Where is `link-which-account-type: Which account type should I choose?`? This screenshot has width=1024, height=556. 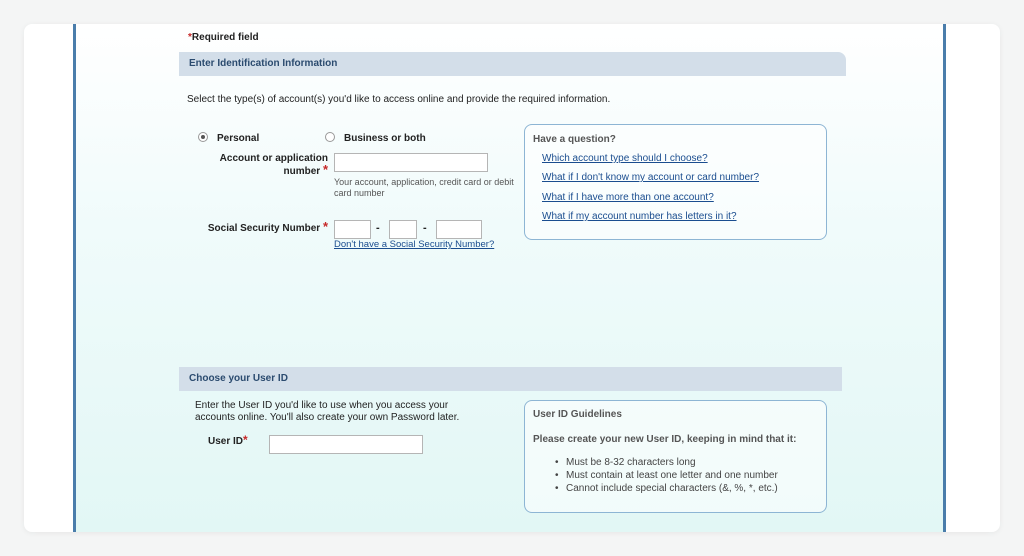
link-which-account-type: Which account type should I choose? is located at coordinates (625, 158).